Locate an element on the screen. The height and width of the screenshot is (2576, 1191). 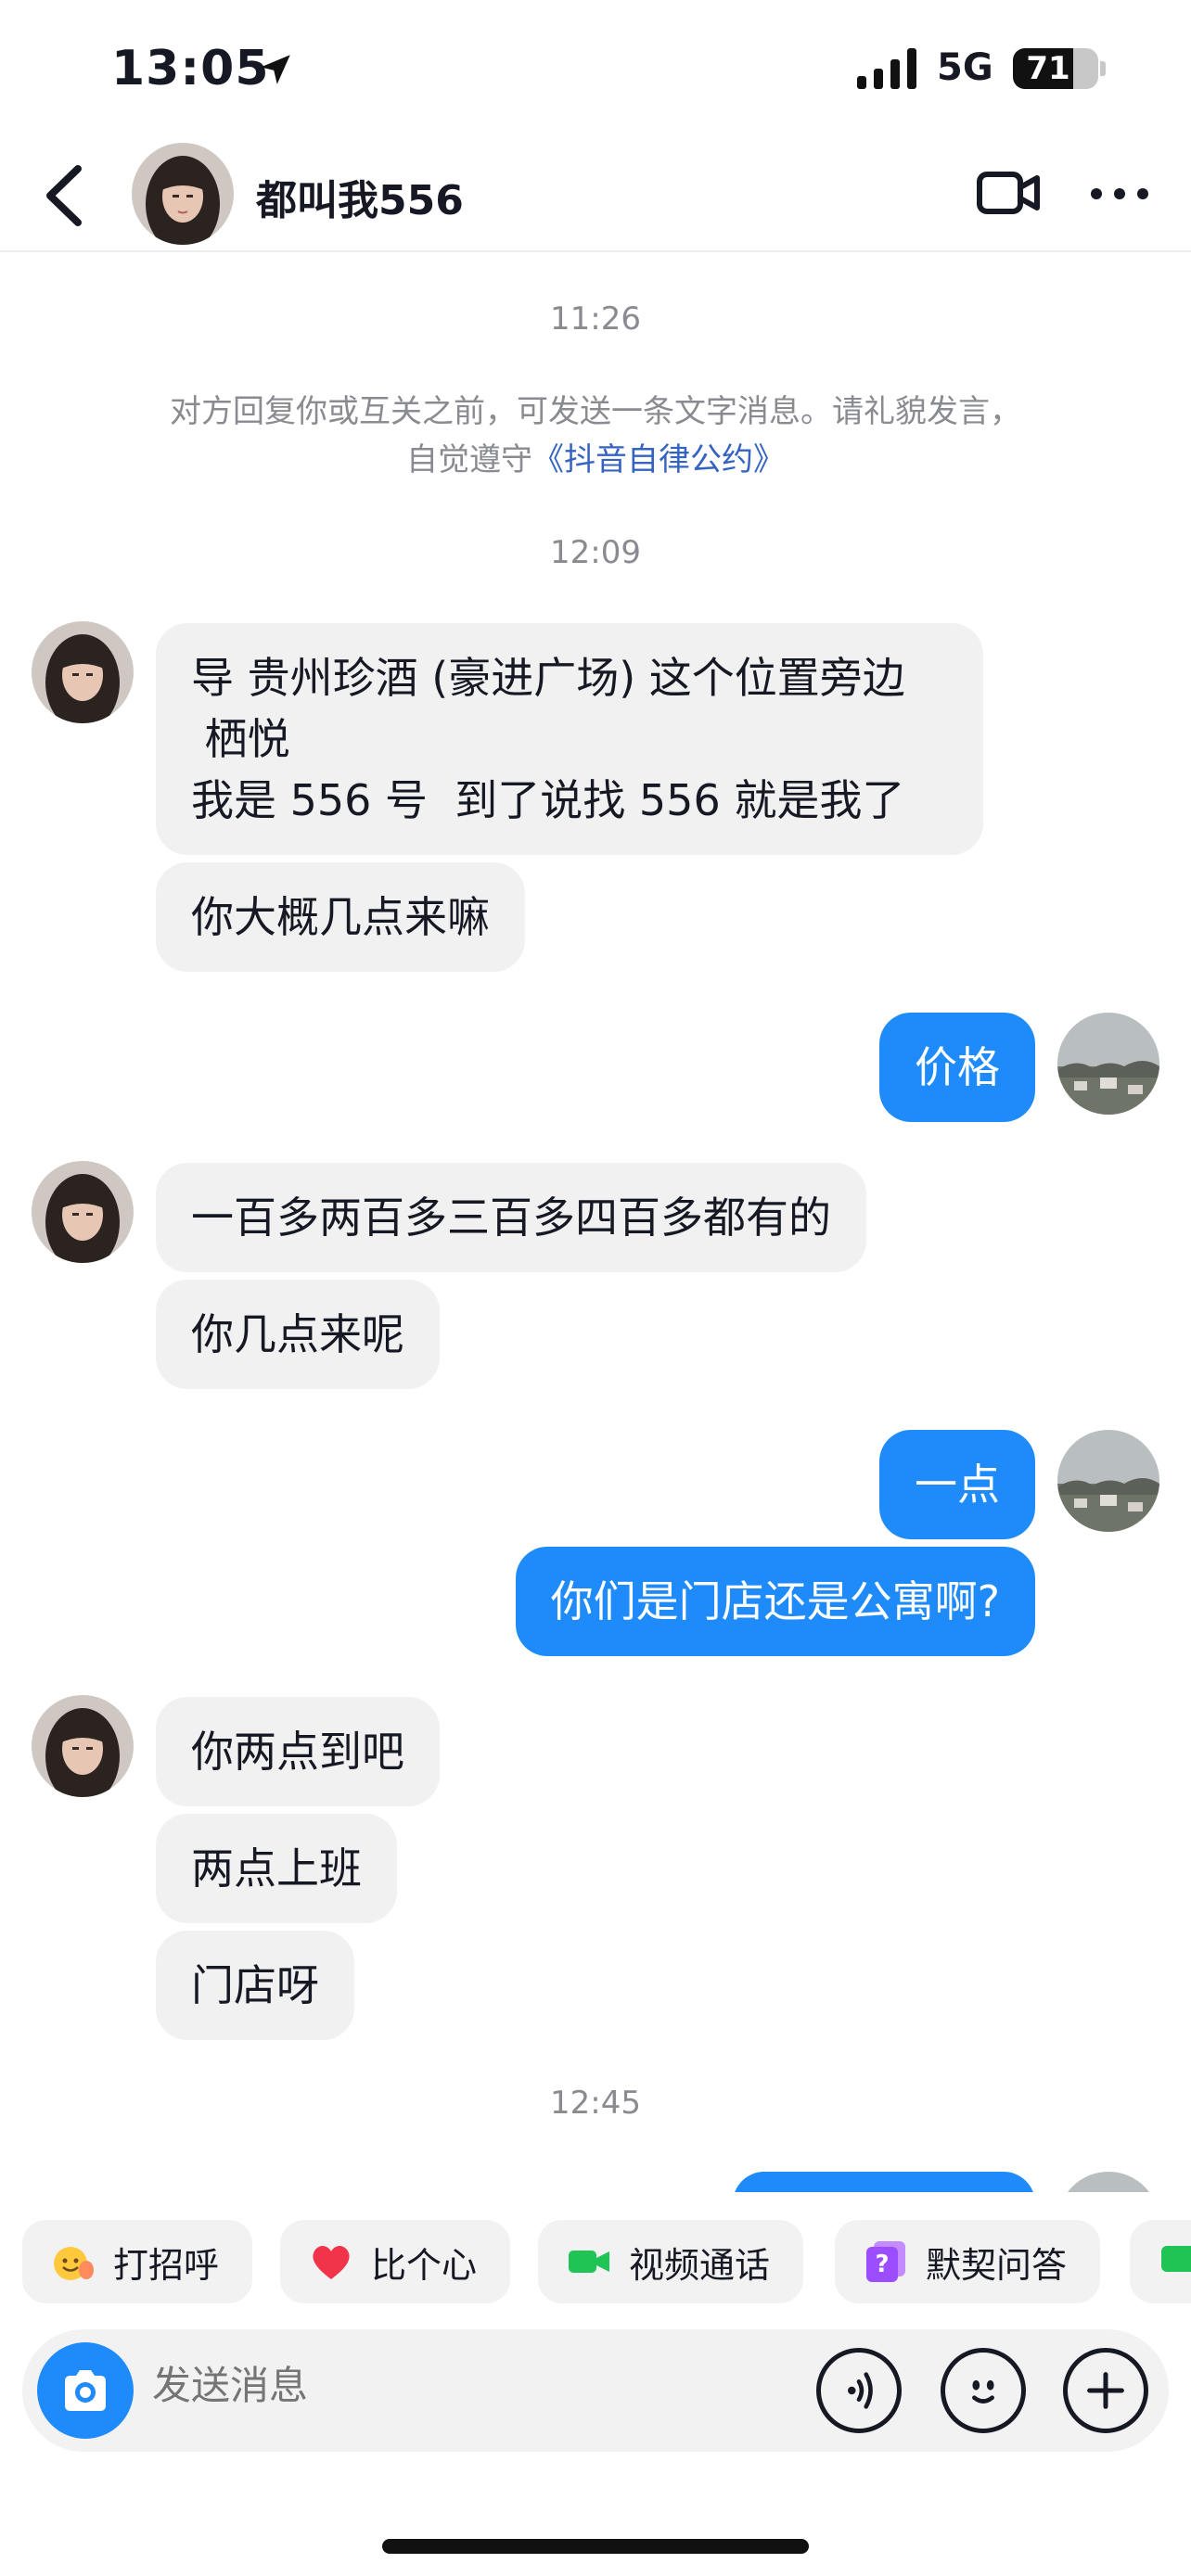
more-chip-partial is located at coordinates (1160, 2261).